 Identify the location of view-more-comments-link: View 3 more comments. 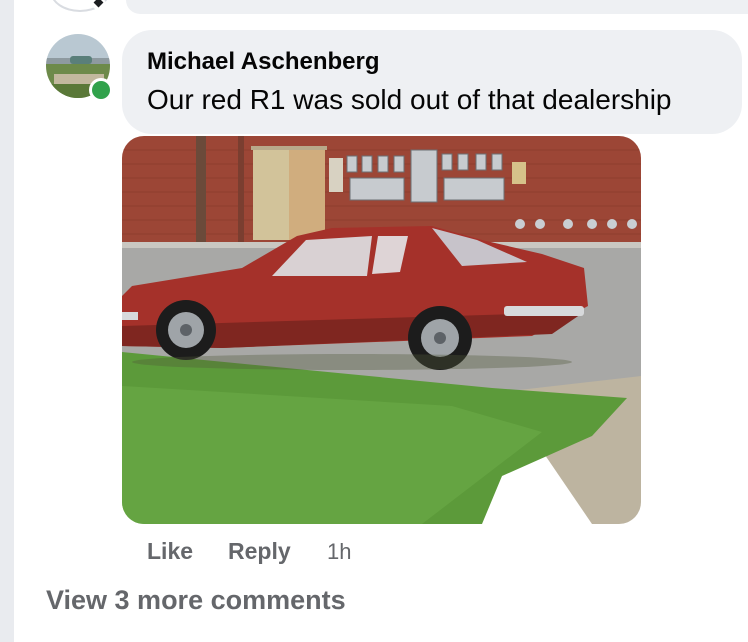
(196, 600).